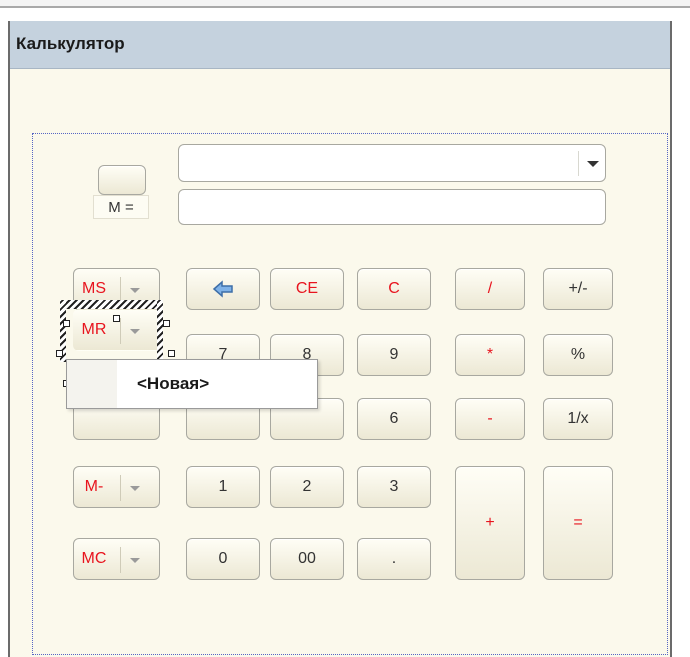 Image resolution: width=690 pixels, height=657 pixels. What do you see at coordinates (135, 488) in the screenshot?
I see `m-minus-dropdown-icon` at bounding box center [135, 488].